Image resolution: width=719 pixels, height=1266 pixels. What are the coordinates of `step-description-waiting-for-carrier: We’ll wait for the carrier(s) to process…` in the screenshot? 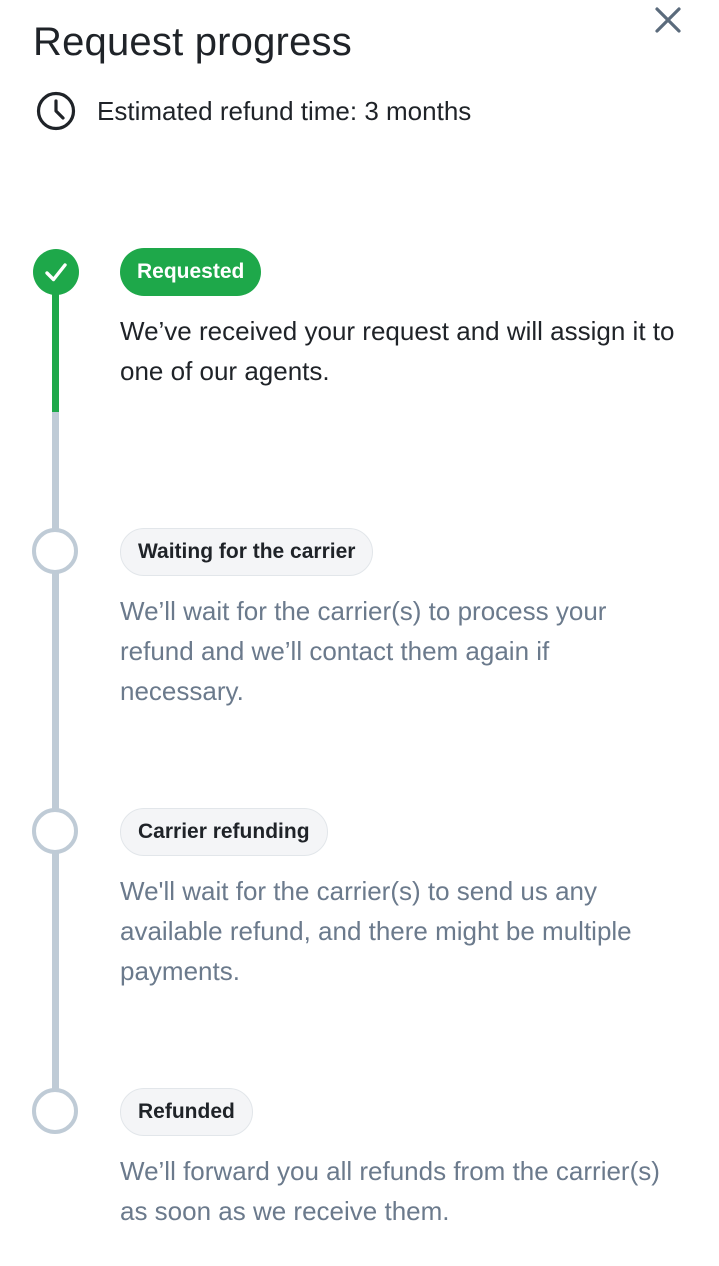 It's located at (363, 651).